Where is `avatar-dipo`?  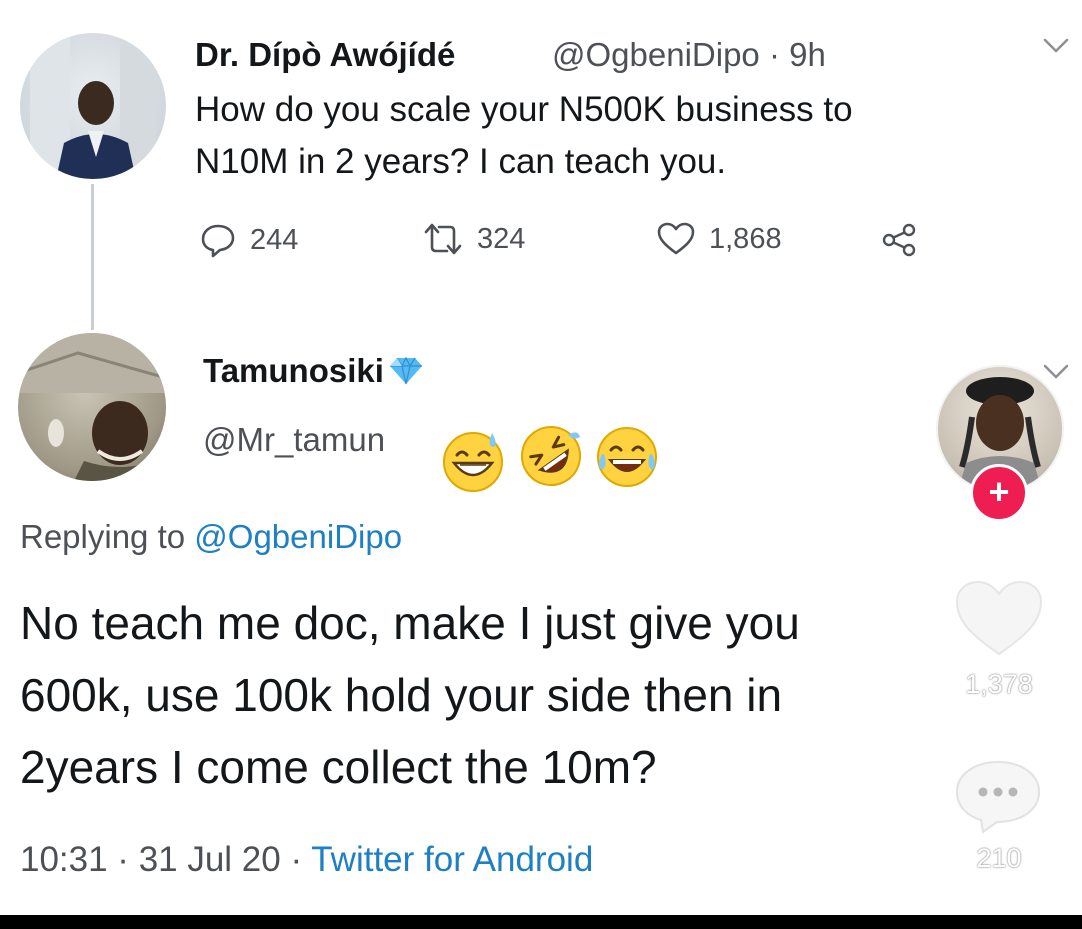
avatar-dipo is located at coordinates (93, 106).